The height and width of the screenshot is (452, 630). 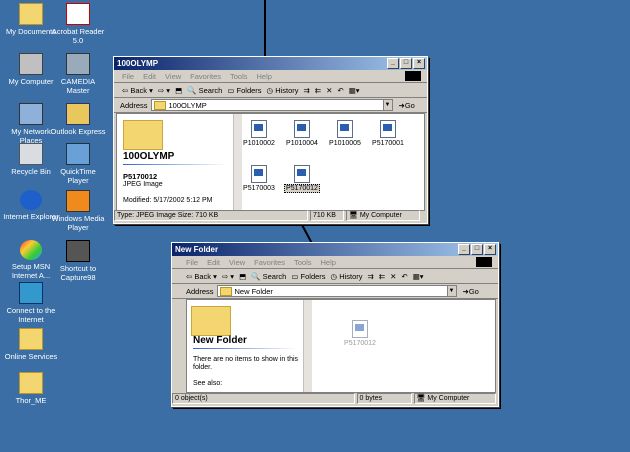 I want to click on status-info: 0 object(s), so click(x=263, y=398).